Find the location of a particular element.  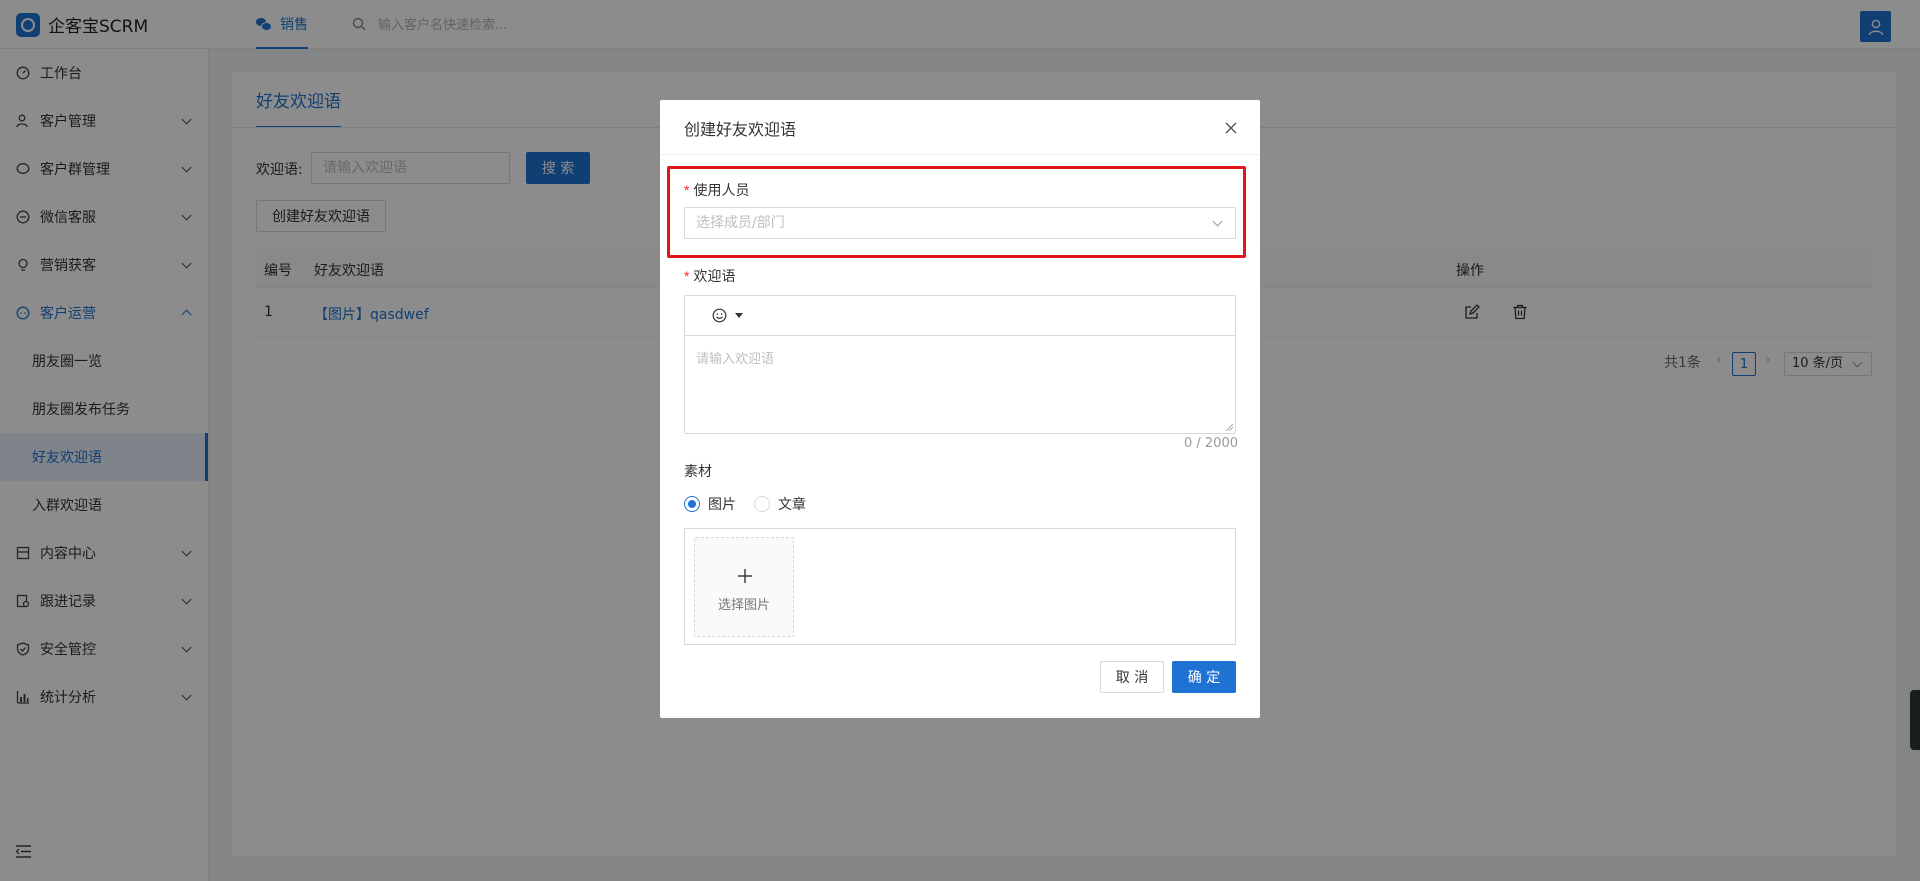

member-department-select: 选择成员/部门 is located at coordinates (960, 223).